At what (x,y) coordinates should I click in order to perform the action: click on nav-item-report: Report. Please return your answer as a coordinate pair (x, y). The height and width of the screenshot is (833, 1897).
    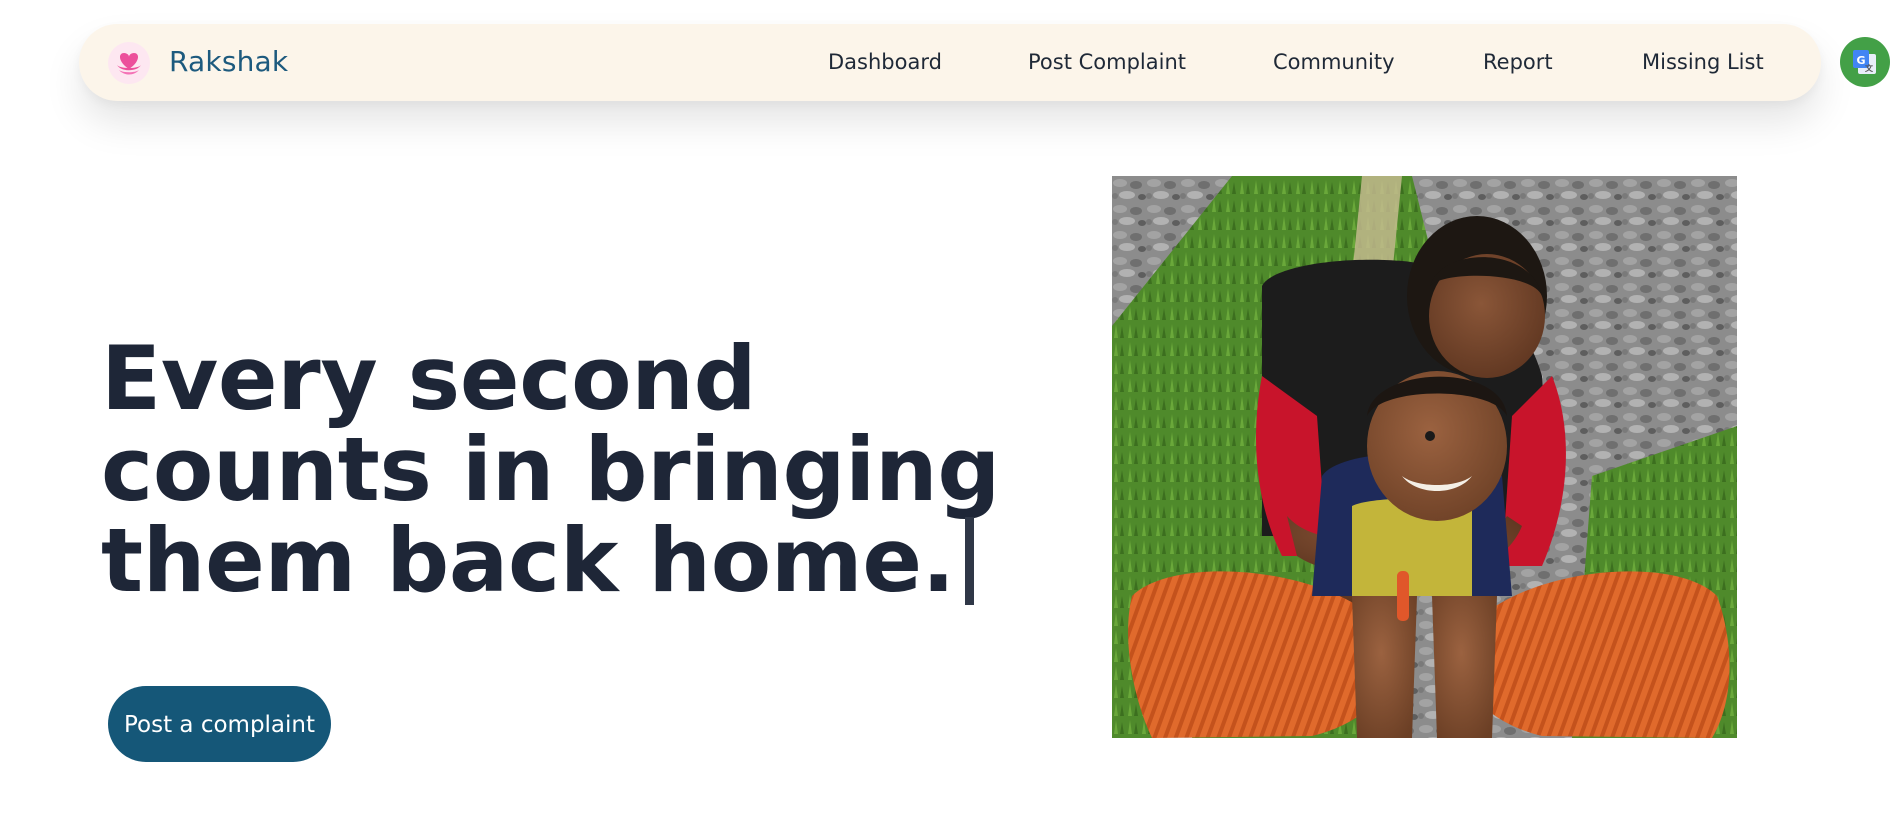
    Looking at the image, I should click on (1518, 62).